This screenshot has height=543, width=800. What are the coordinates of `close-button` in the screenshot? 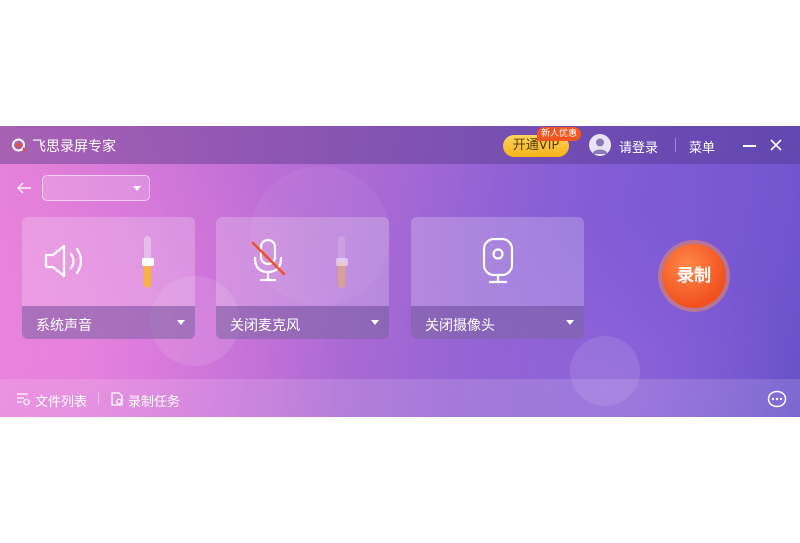 It's located at (776, 145).